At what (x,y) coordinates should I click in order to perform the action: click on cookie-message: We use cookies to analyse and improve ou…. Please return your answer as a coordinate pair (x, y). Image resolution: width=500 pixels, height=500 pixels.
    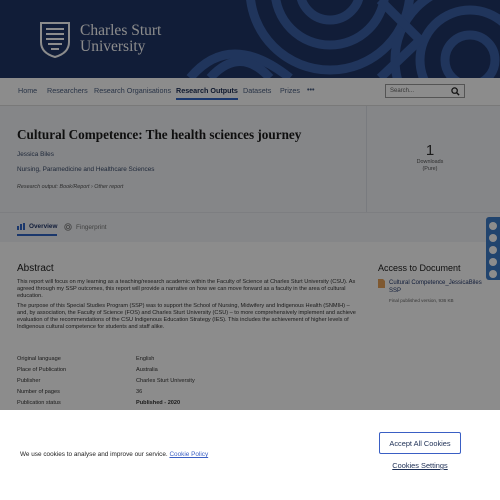
    Looking at the image, I should click on (114, 454).